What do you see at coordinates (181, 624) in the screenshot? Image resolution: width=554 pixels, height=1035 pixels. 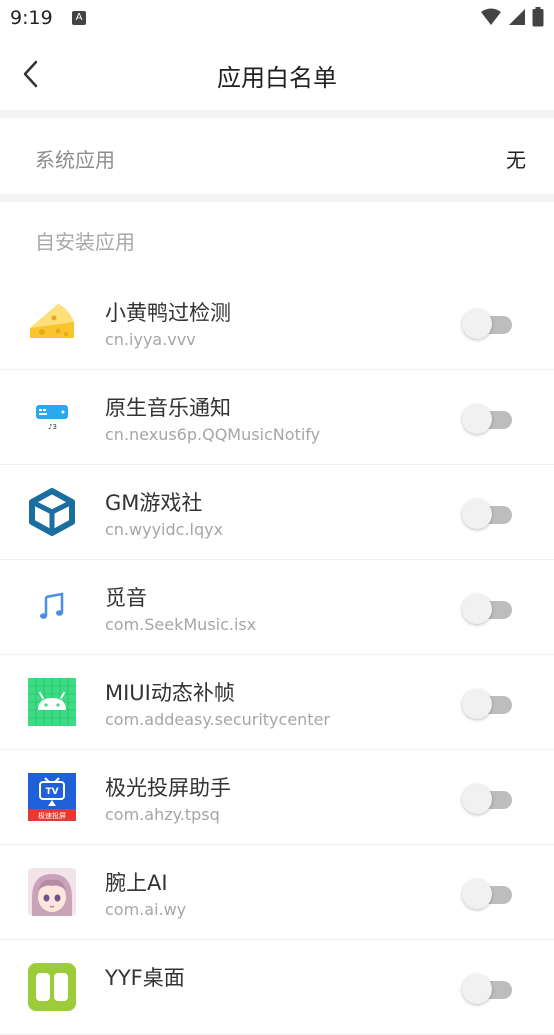 I see `app-package: com.SeekMusic.isx` at bounding box center [181, 624].